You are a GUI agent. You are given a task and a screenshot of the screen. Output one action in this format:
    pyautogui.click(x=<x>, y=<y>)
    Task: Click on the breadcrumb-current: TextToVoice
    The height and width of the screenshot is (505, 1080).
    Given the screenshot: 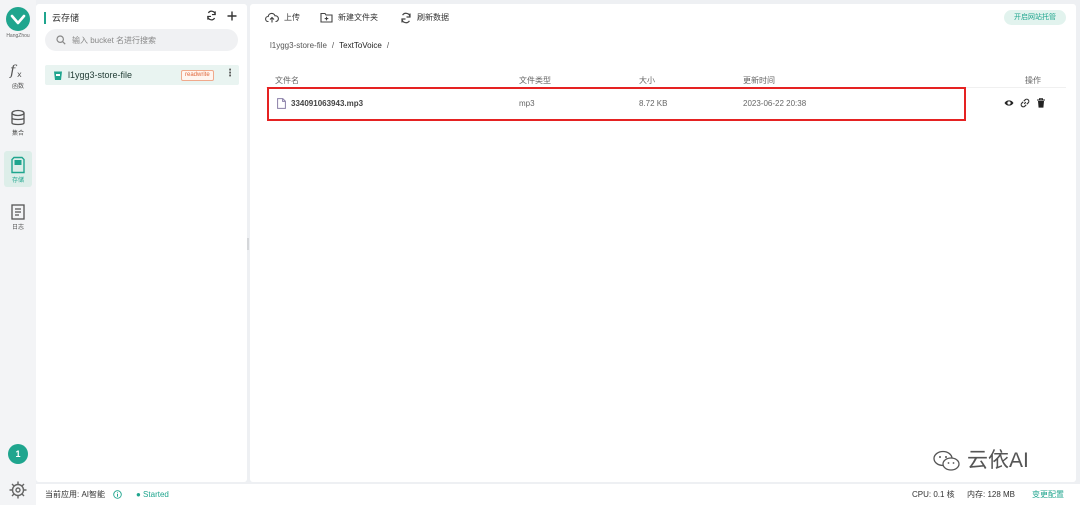 What is the action you would take?
    pyautogui.click(x=360, y=45)
    